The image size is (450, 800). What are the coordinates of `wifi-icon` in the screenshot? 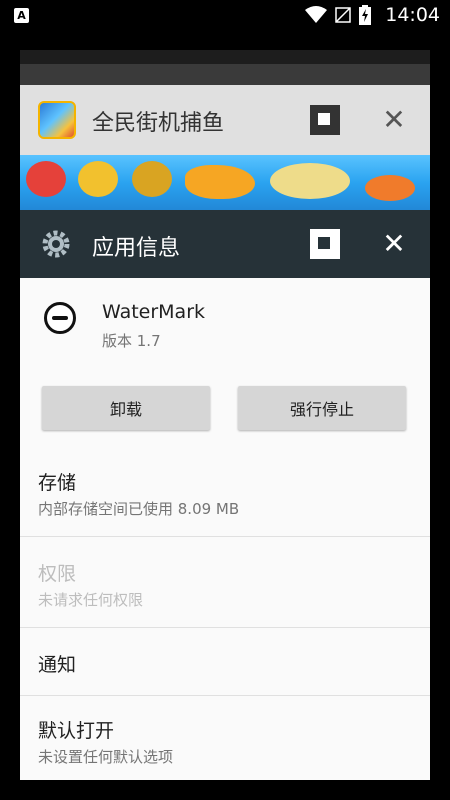 It's located at (316, 14).